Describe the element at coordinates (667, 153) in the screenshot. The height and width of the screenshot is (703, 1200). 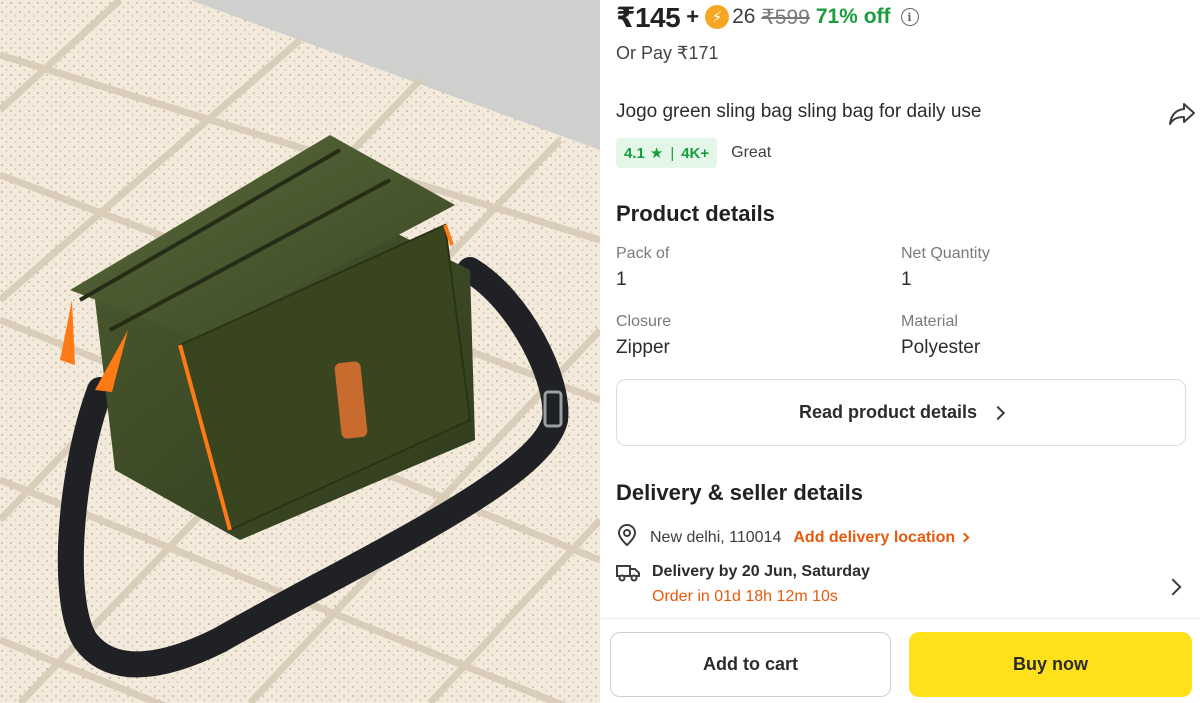
I see `rating-badge: 4.1 ★ | 4K+` at that location.